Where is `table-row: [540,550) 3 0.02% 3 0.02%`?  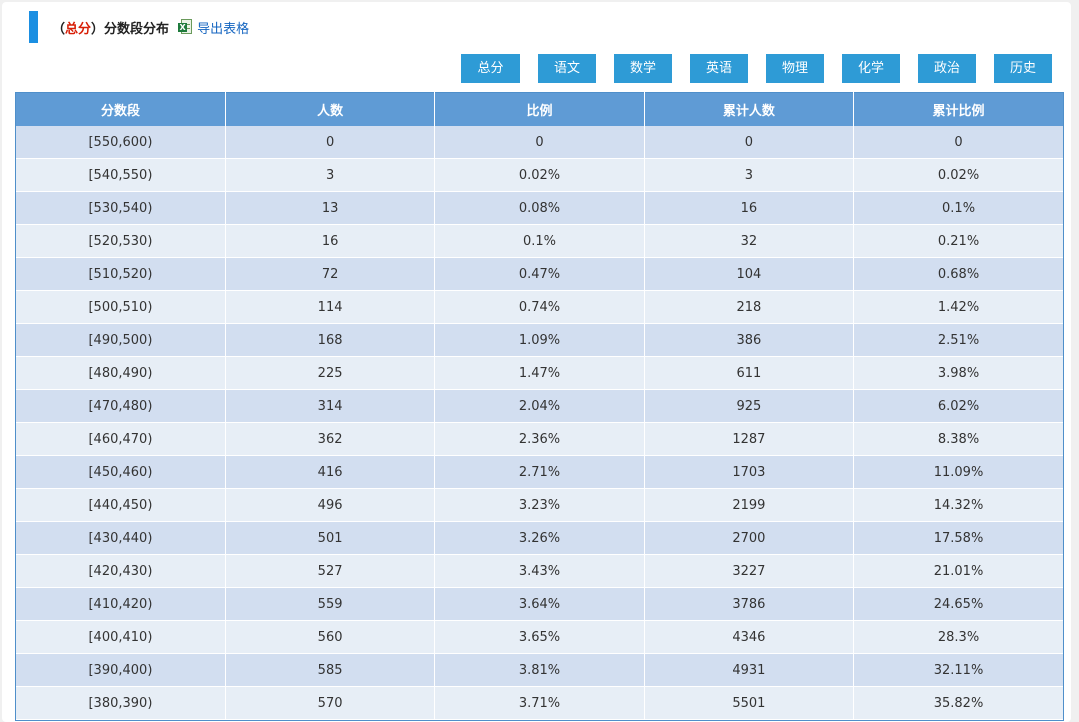 table-row: [540,550) 3 0.02% 3 0.02% is located at coordinates (539, 175).